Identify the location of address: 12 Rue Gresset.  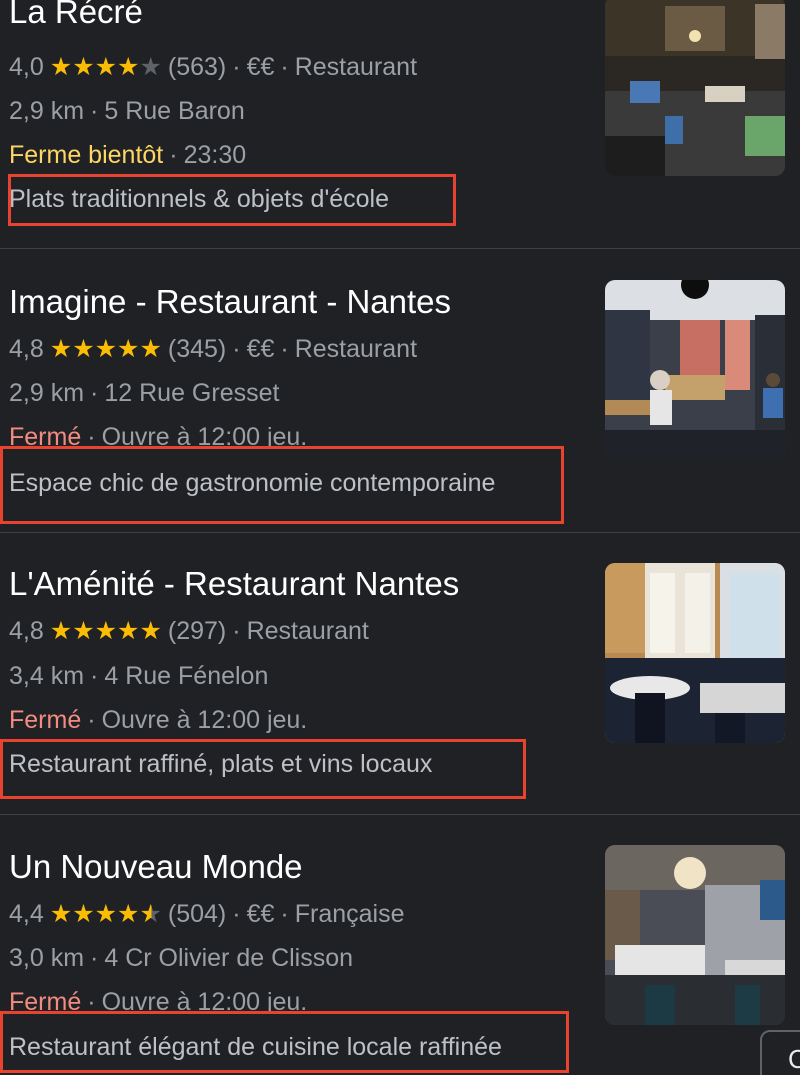
(192, 393).